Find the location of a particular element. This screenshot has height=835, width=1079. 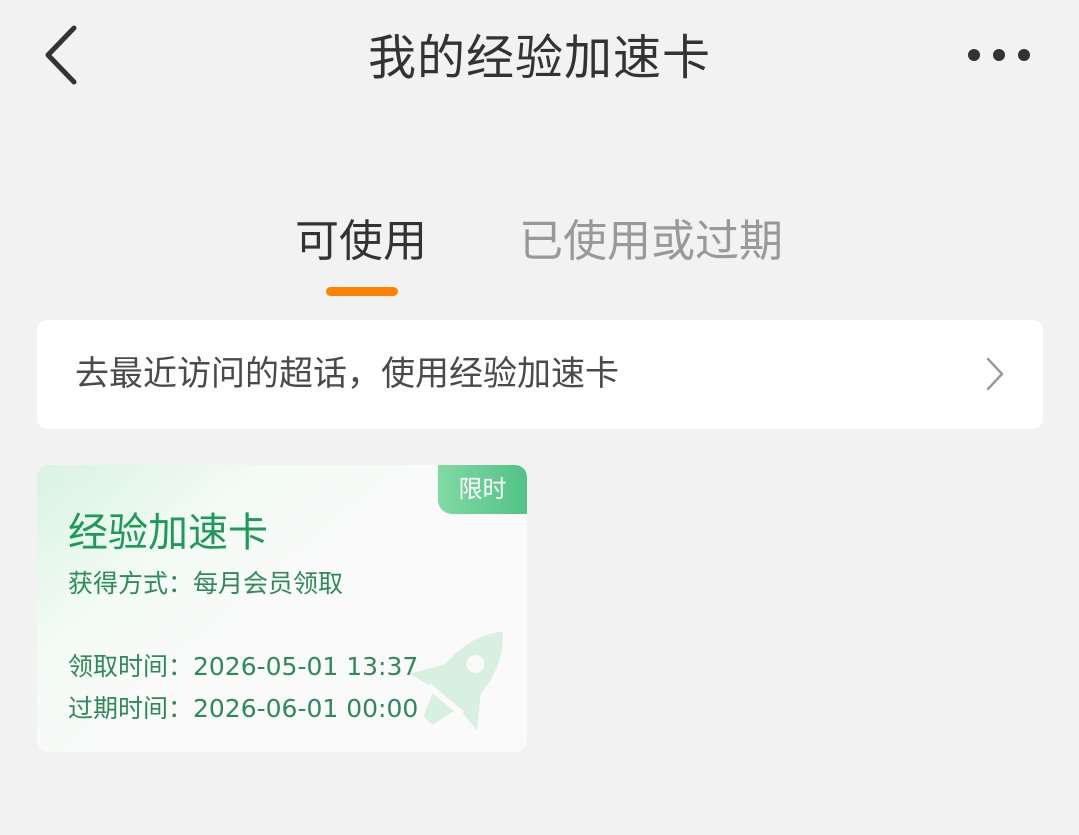

visit-recent-topic-link: 去最近访问的超话，使用经验加速卡 is located at coordinates (540, 374).